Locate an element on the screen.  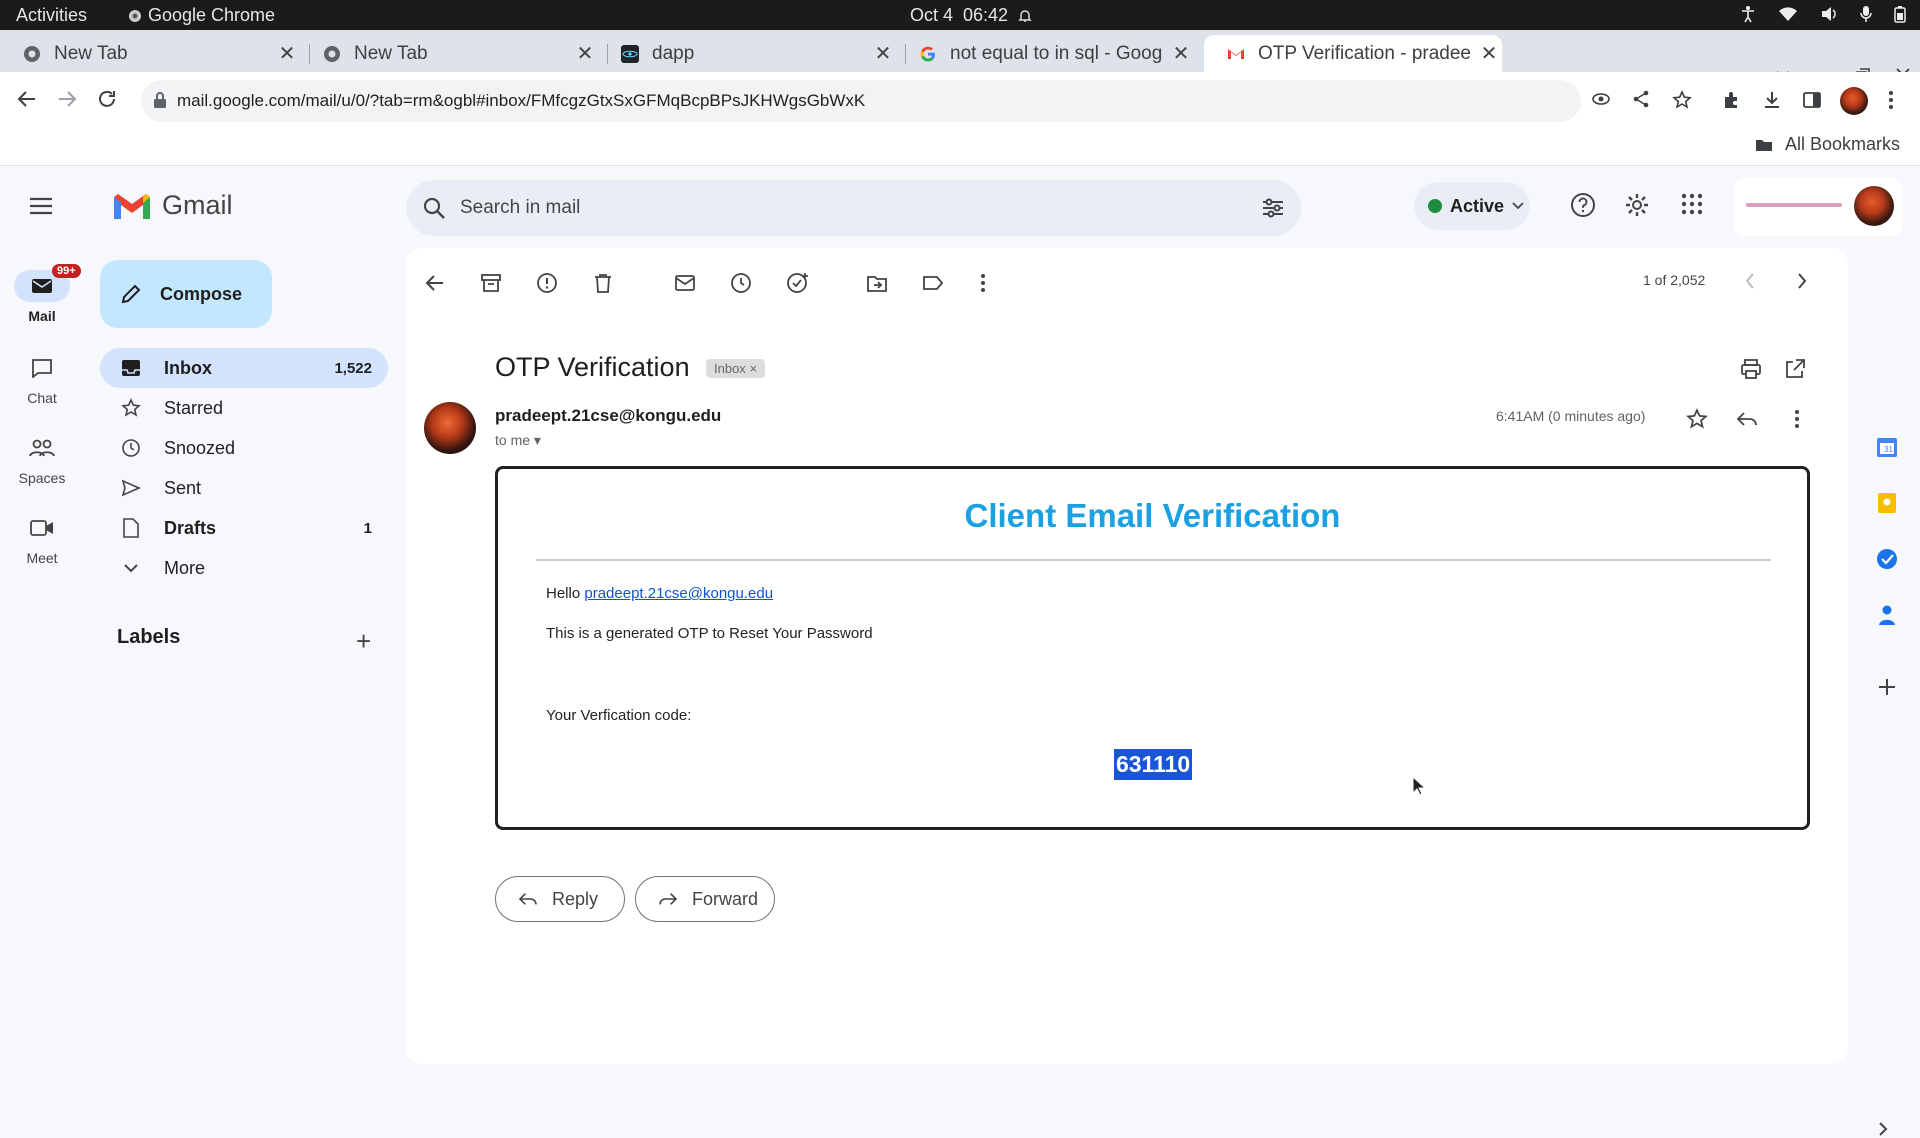
otp-code: 631110 is located at coordinates (1153, 764).